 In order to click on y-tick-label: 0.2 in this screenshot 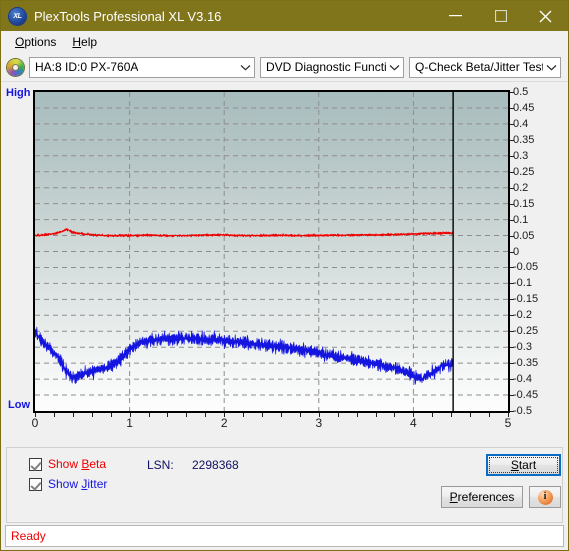, I will do `click(521, 187)`.